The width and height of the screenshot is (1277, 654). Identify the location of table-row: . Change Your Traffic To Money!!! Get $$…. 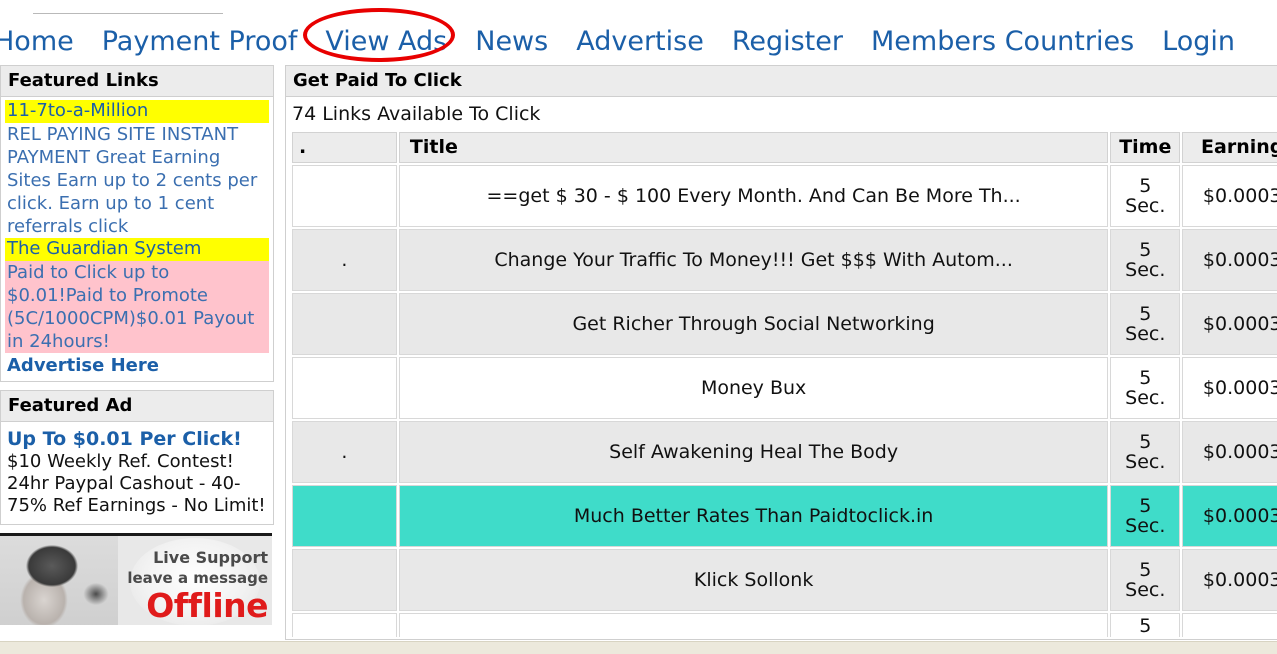
(784, 260).